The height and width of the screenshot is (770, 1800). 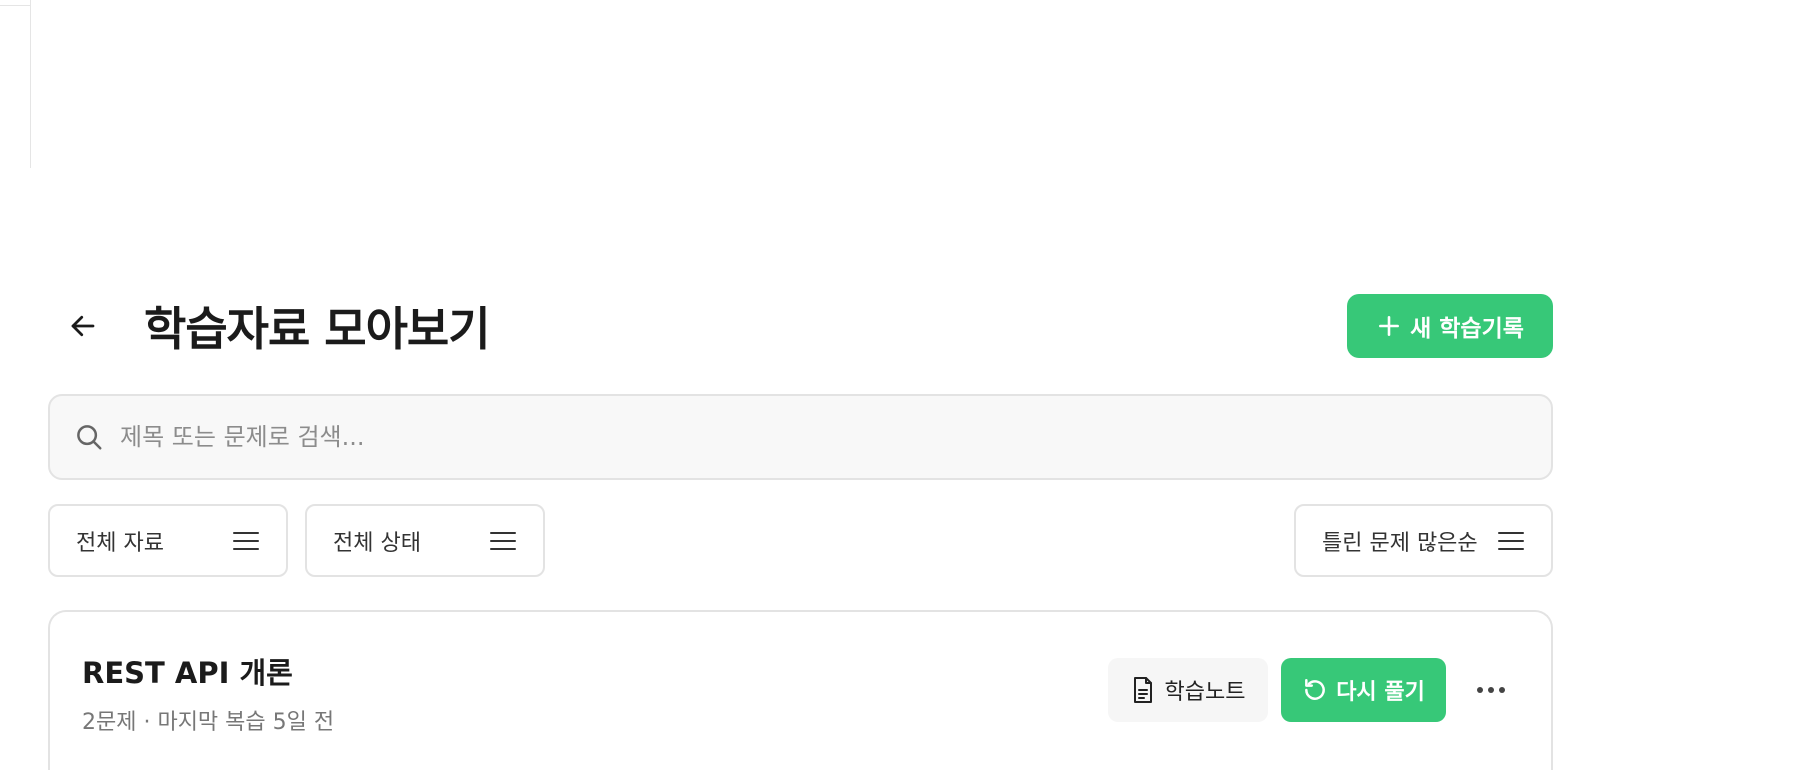 I want to click on frame-divider, so click(x=15, y=5).